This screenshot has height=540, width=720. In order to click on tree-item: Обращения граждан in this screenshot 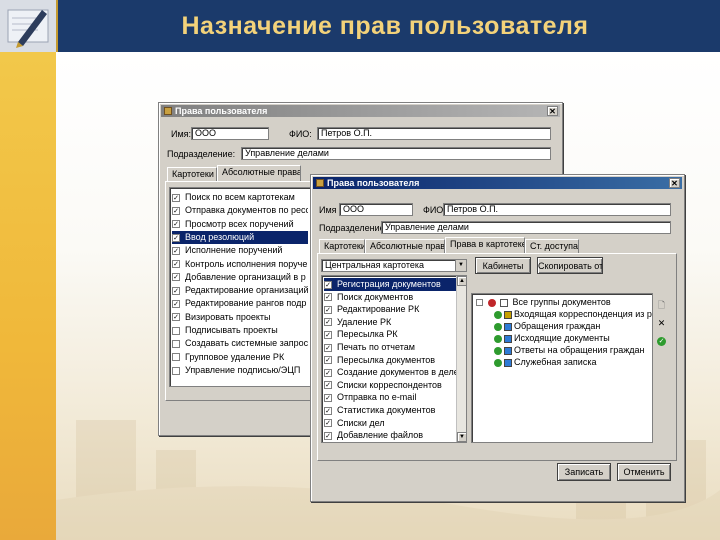, I will do `click(547, 326)`.